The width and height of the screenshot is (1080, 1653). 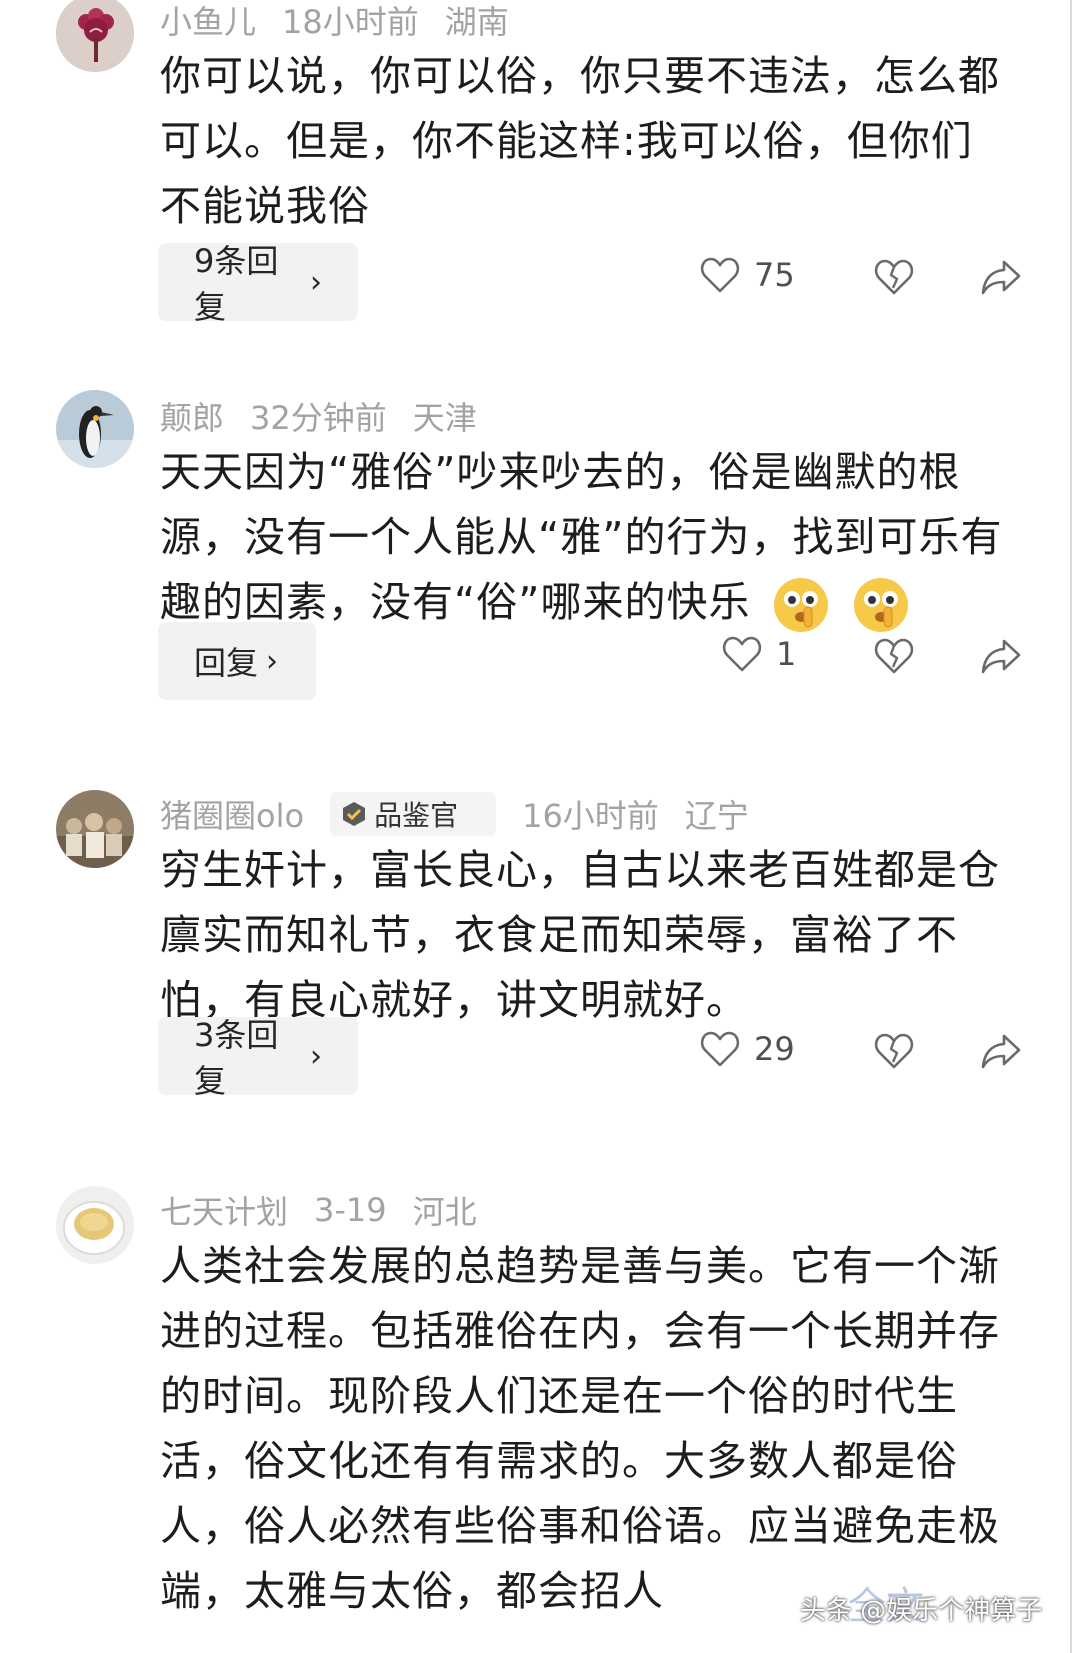 What do you see at coordinates (786, 654) in the screenshot?
I see `like-count: 1` at bounding box center [786, 654].